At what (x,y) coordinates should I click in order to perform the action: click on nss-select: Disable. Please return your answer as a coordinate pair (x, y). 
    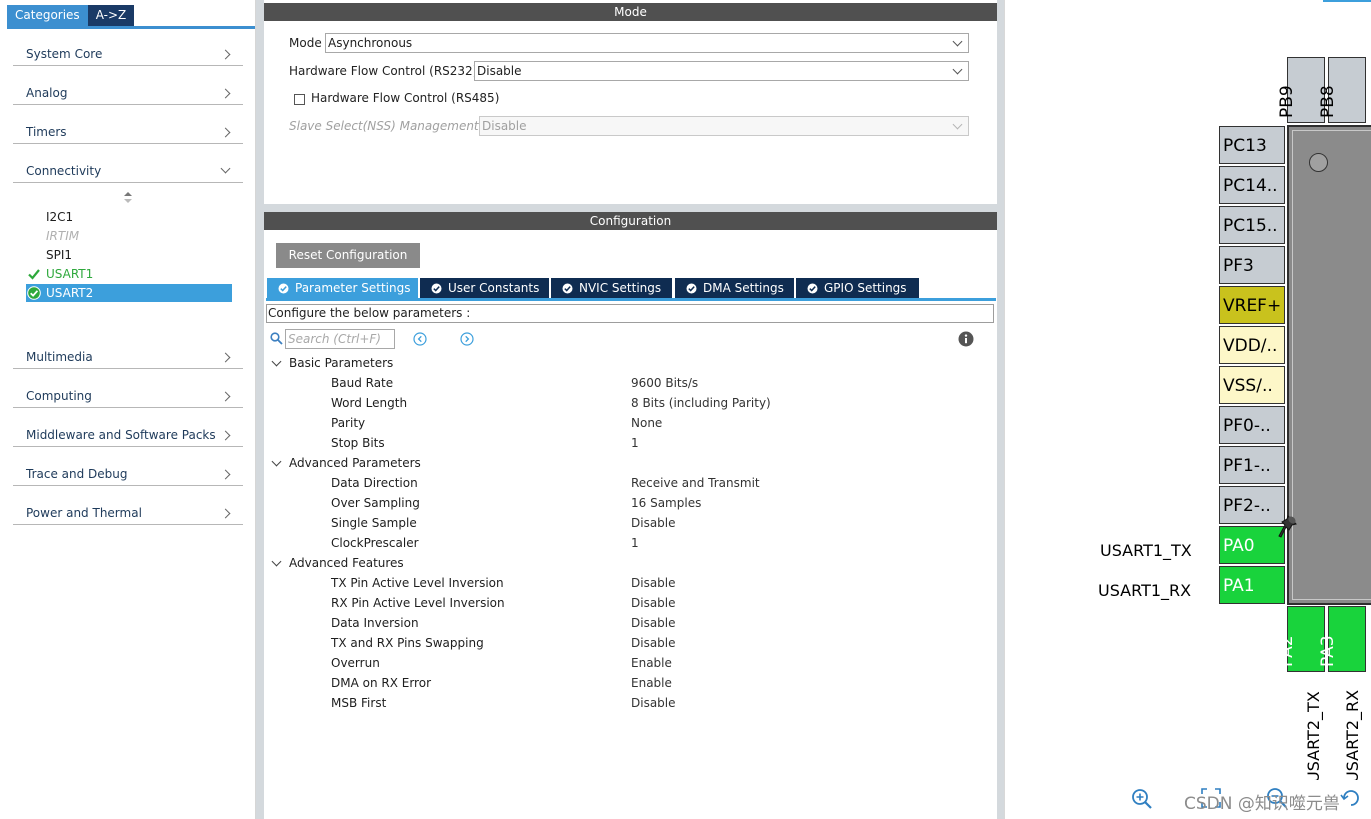
    Looking at the image, I should click on (724, 126).